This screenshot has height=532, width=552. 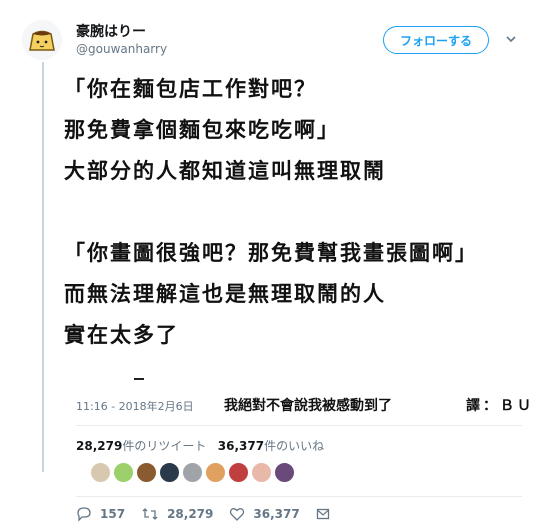 I want to click on author-display-name: 豪腕はりー, so click(x=111, y=31).